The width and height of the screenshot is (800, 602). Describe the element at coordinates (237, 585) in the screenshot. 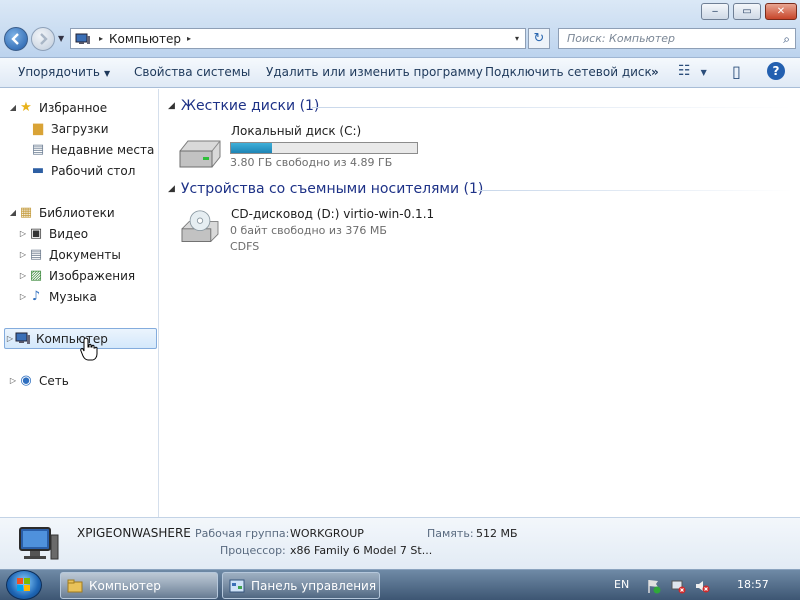

I see `control-panel-icon` at that location.